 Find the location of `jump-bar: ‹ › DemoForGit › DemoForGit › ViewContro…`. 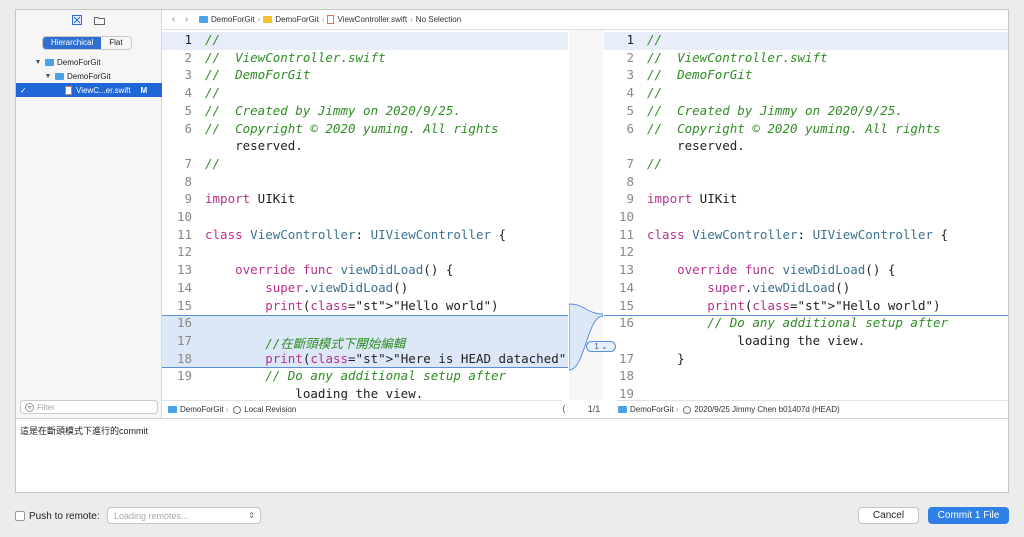

jump-bar: ‹ › DemoForGit › DemoForGit › ViewContro… is located at coordinates (585, 20).